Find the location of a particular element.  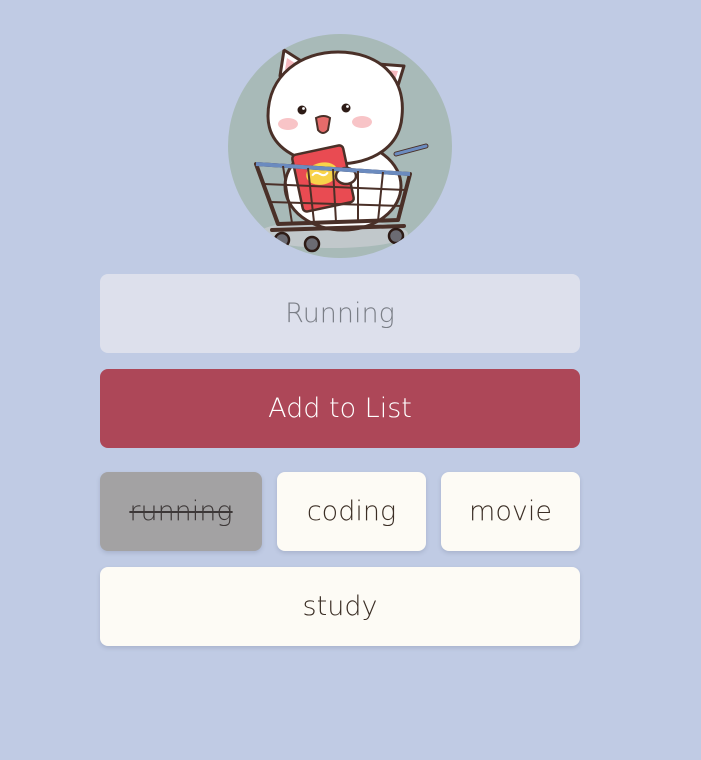

avatar is located at coordinates (340, 146).